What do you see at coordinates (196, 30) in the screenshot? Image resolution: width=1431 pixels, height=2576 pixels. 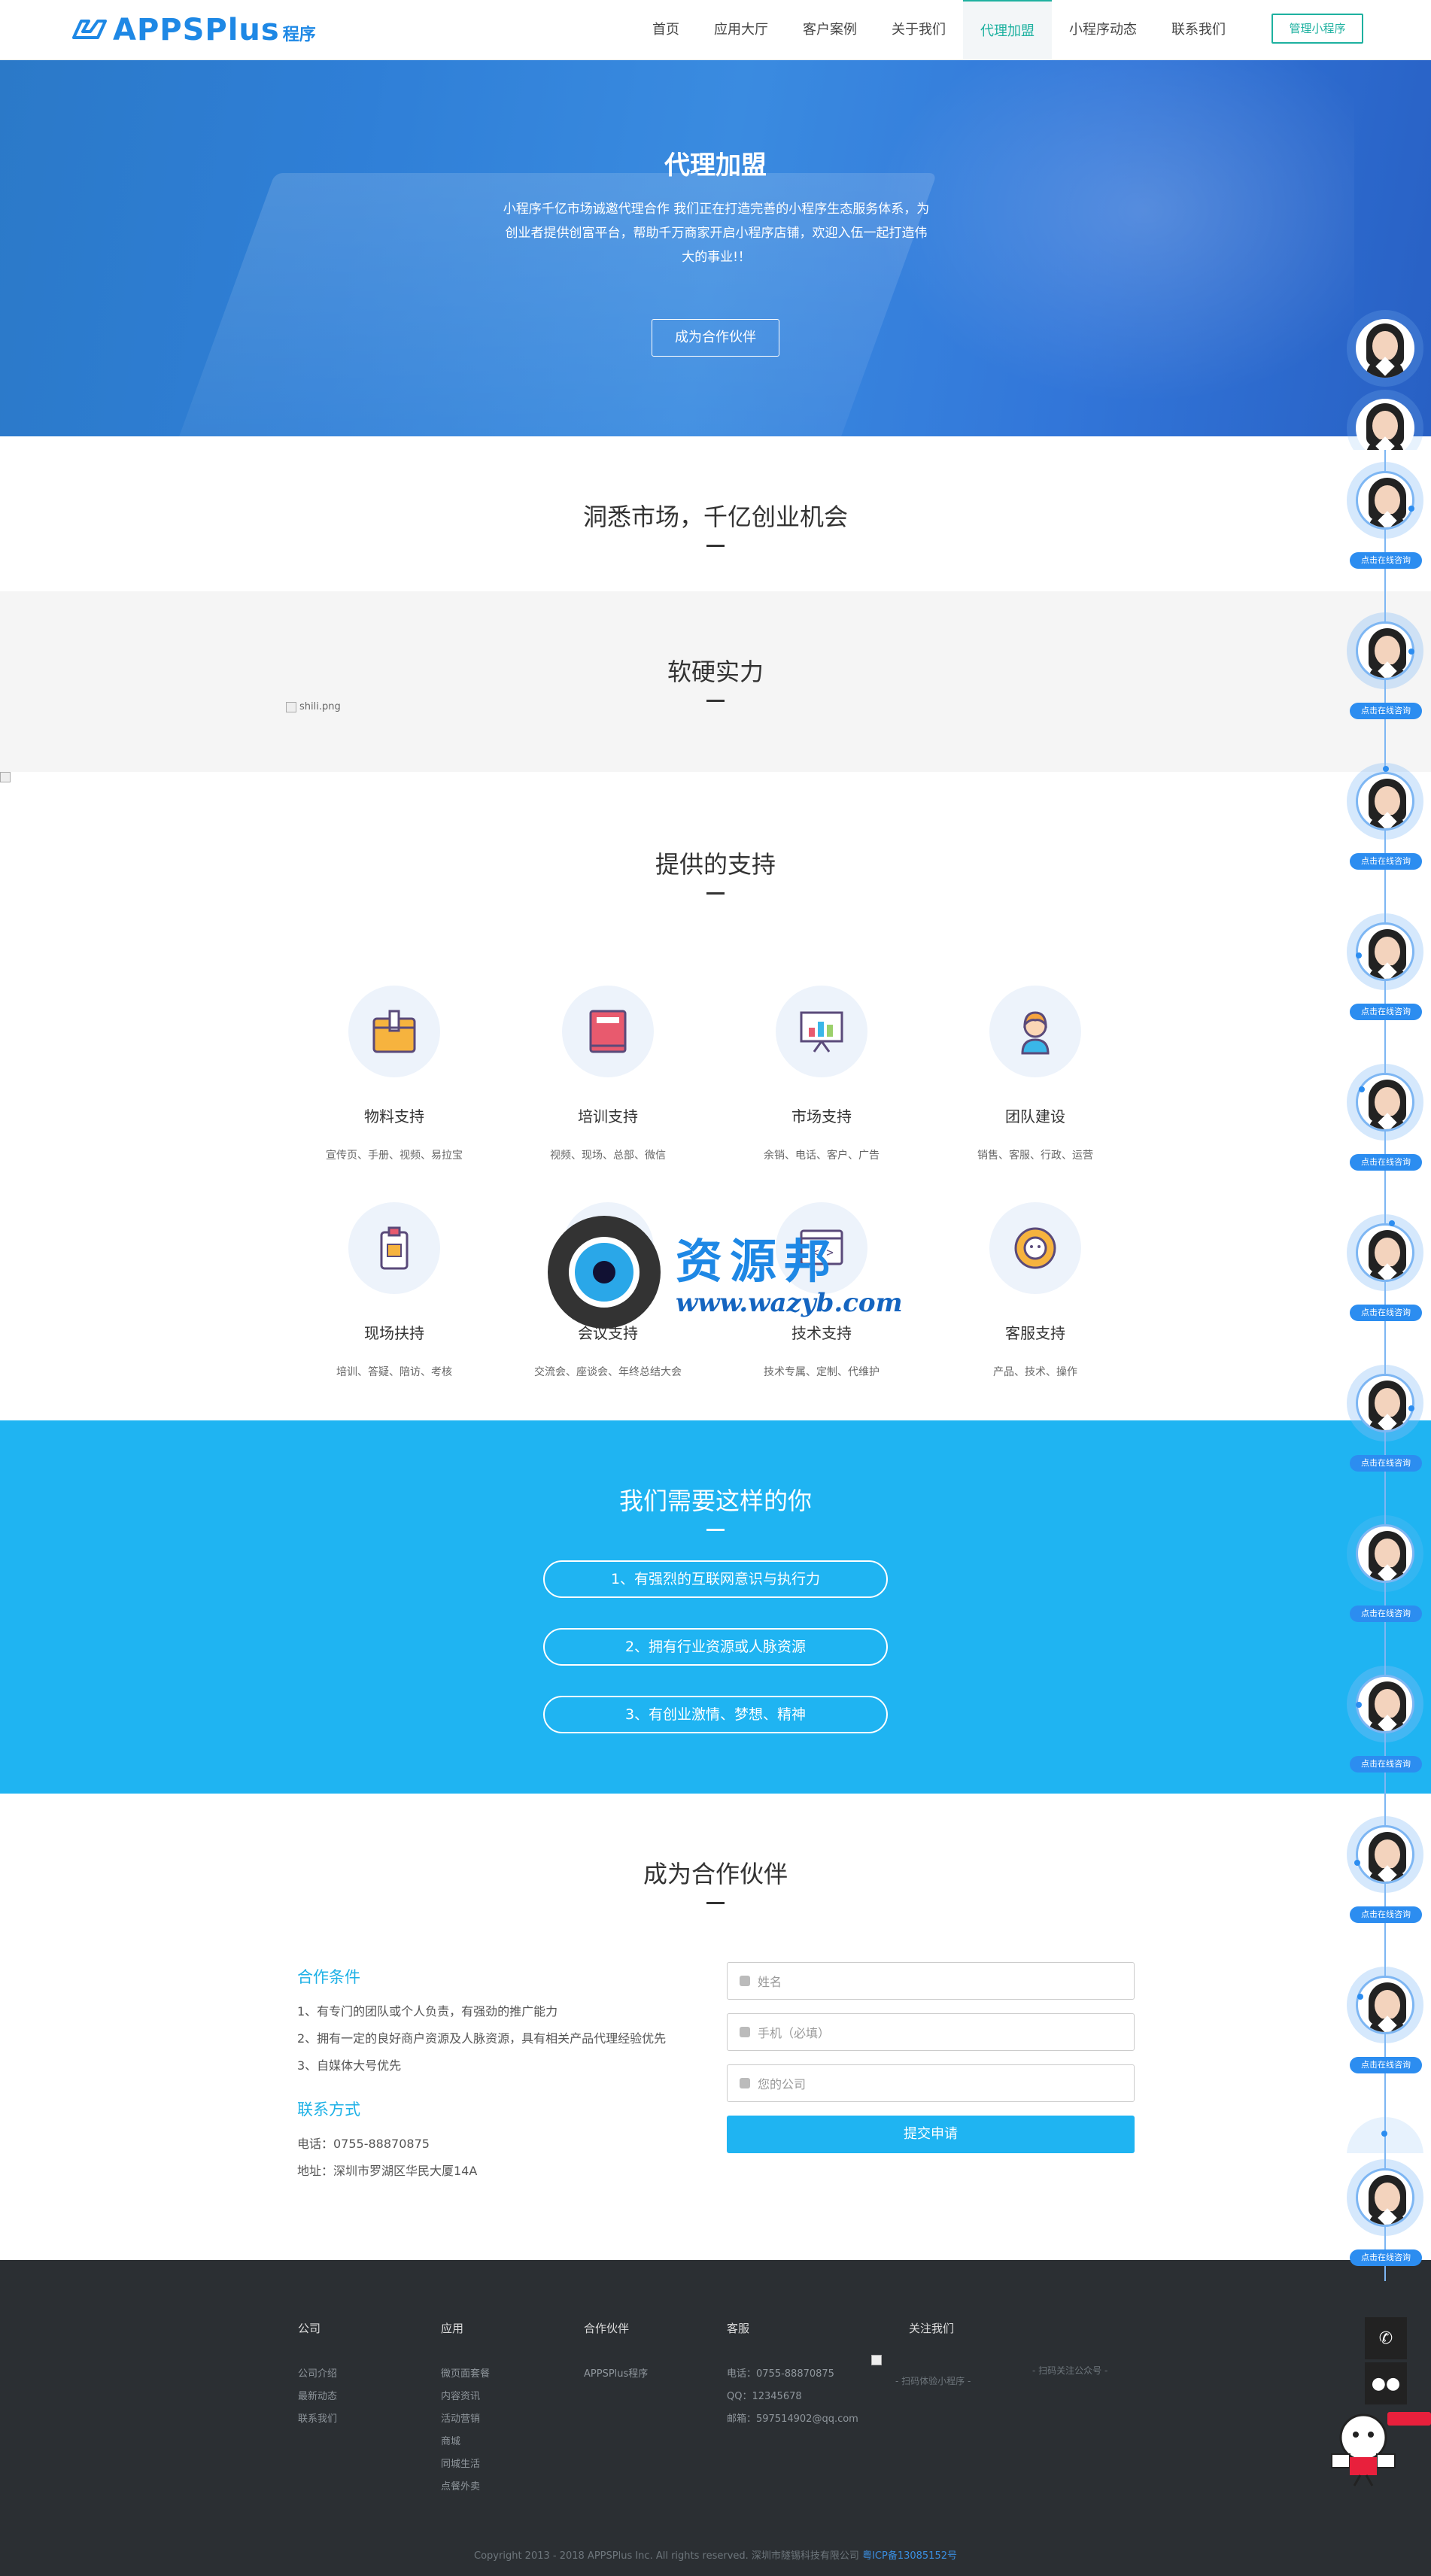 I see `logo-text: APPSPlus` at bounding box center [196, 30].